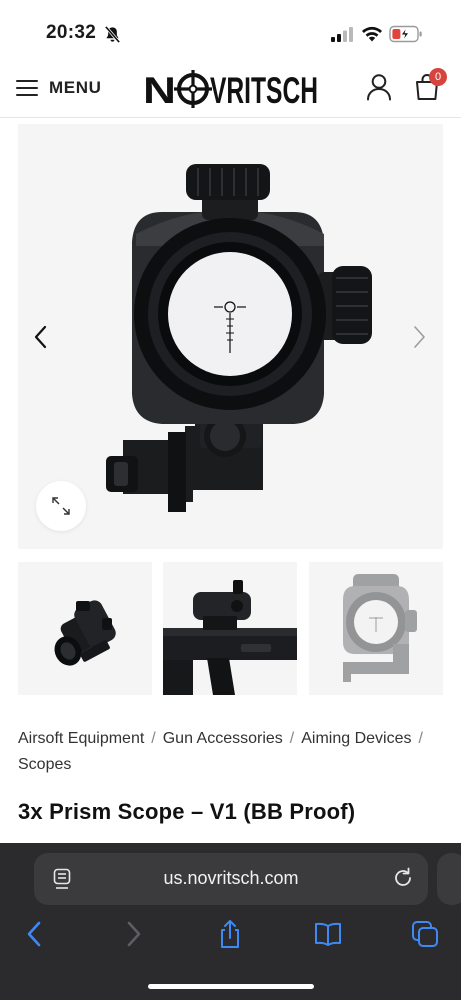 The height and width of the screenshot is (1000, 461). What do you see at coordinates (85, 633) in the screenshot?
I see `prism-scope-angled-view` at bounding box center [85, 633].